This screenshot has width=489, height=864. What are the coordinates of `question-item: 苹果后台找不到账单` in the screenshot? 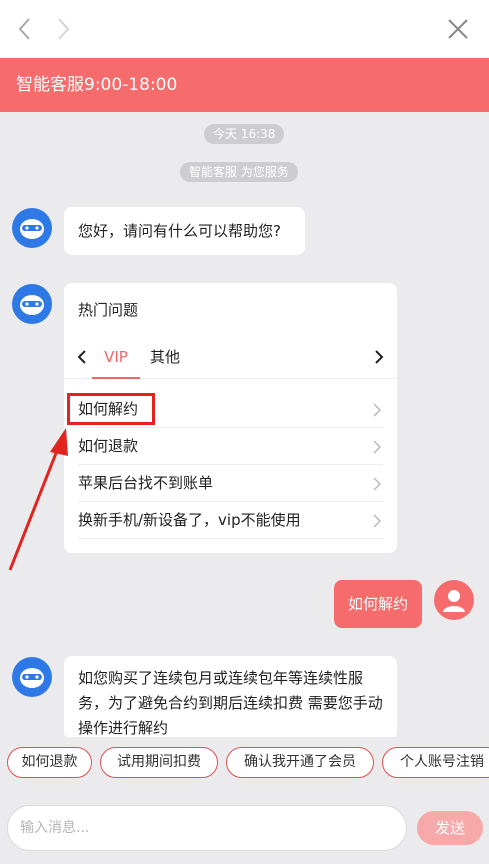 It's located at (230, 483).